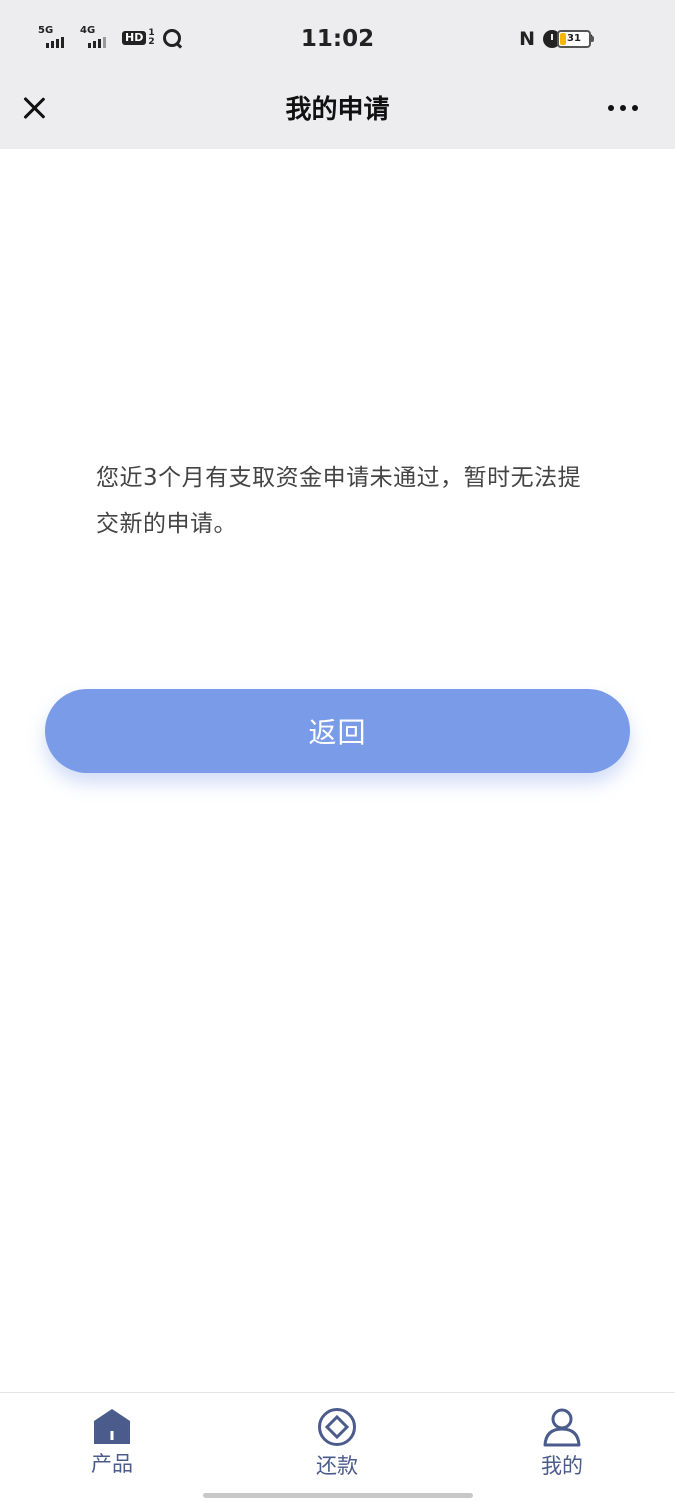  I want to click on home-icon, so click(112, 1426).